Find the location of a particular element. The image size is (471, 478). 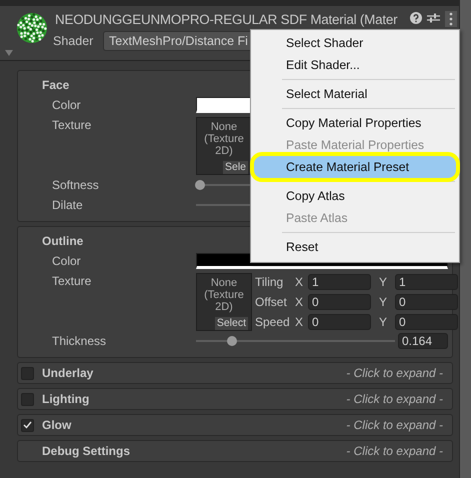

texture-slot: None (Texture 2D) Sele is located at coordinates (224, 146).